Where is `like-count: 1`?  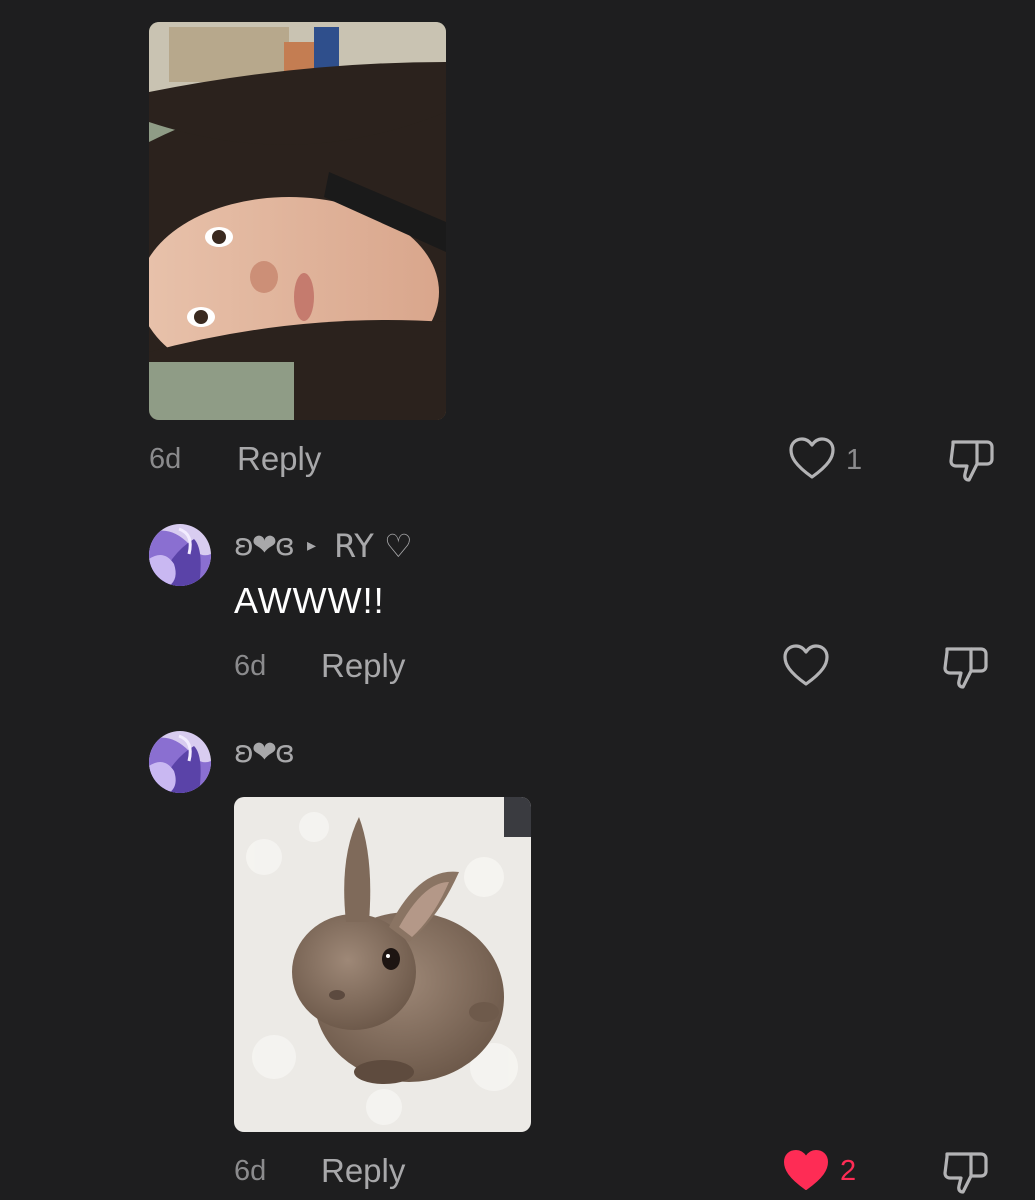
like-count: 1 is located at coordinates (854, 460).